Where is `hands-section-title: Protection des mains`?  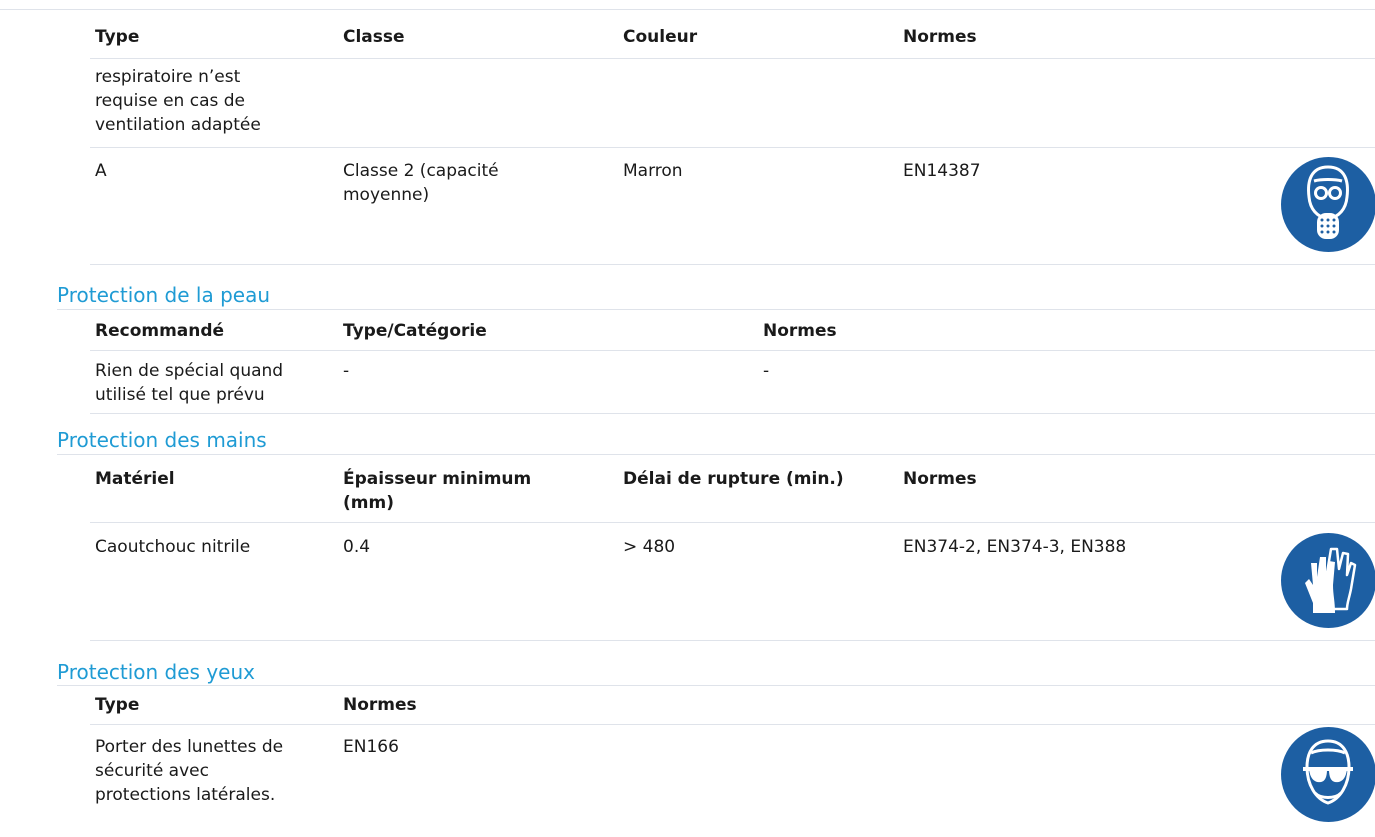
hands-section-title: Protection des mains is located at coordinates (162, 440).